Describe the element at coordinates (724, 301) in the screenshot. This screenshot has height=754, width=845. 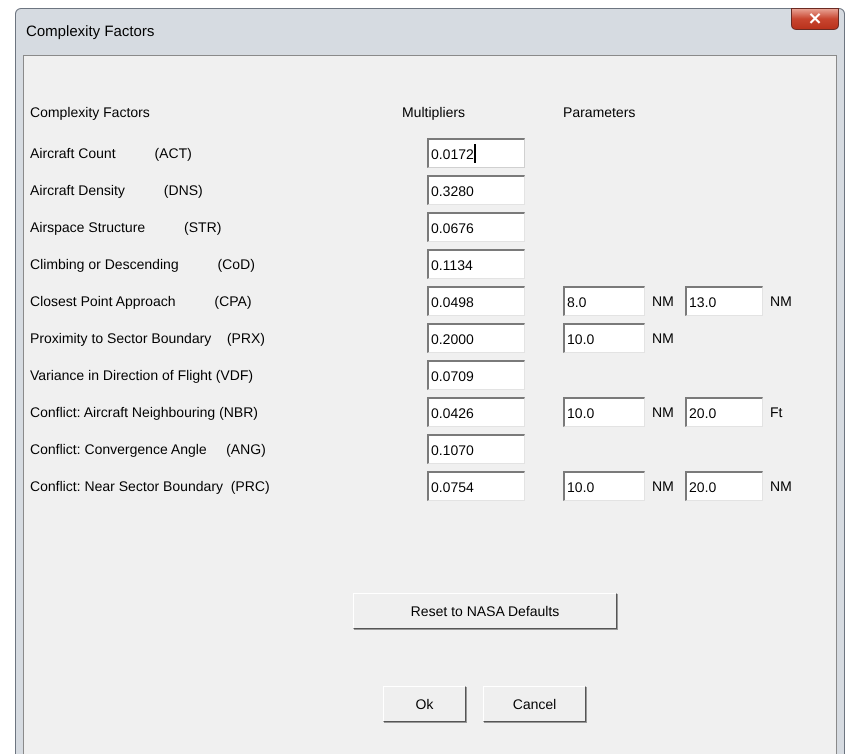
I see `parameter-field: 13.0` at that location.